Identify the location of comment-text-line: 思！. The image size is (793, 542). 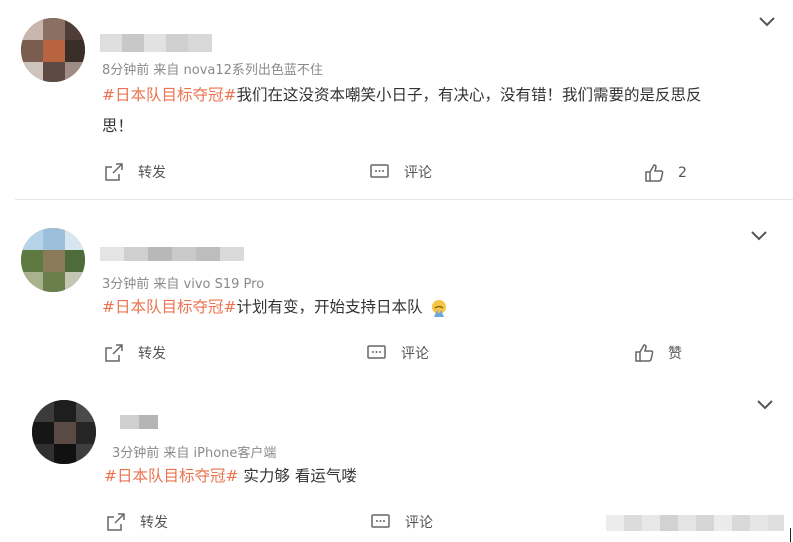
(118, 126).